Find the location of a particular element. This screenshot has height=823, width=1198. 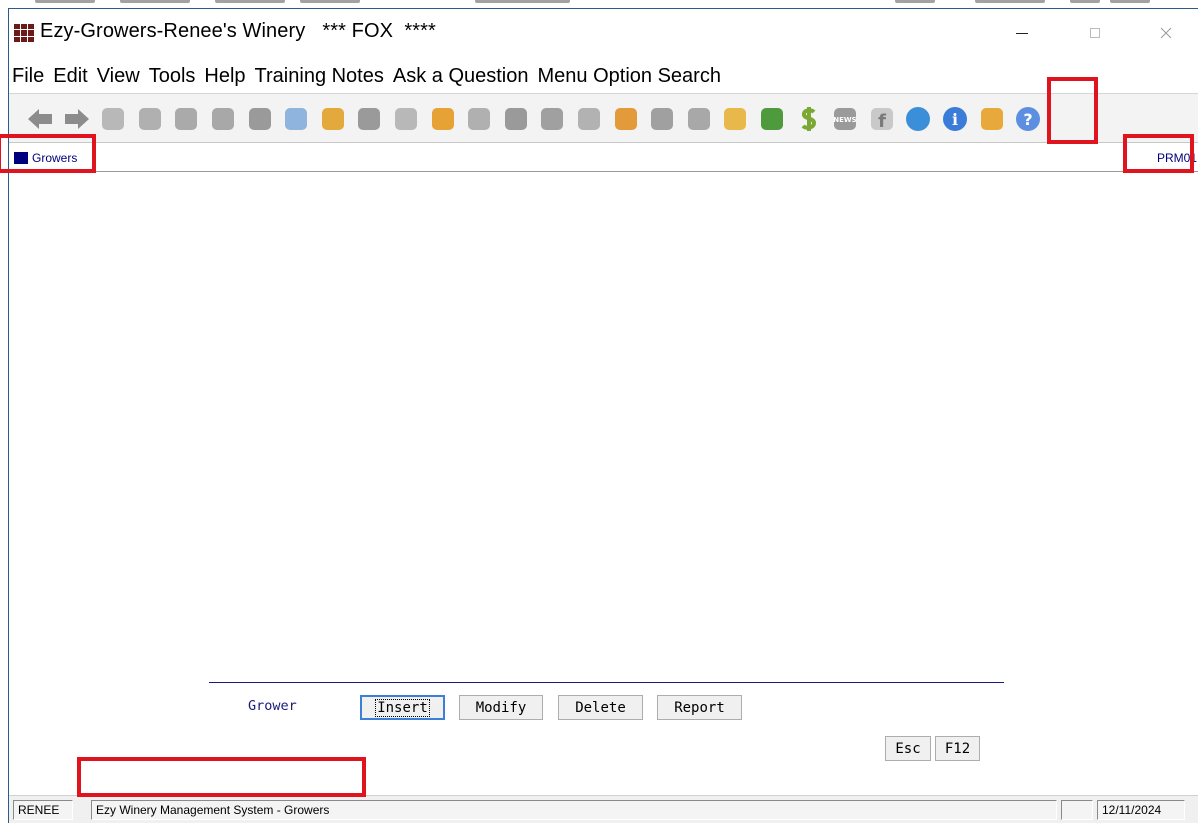

f12-button-label: F12 is located at coordinates (957, 748).